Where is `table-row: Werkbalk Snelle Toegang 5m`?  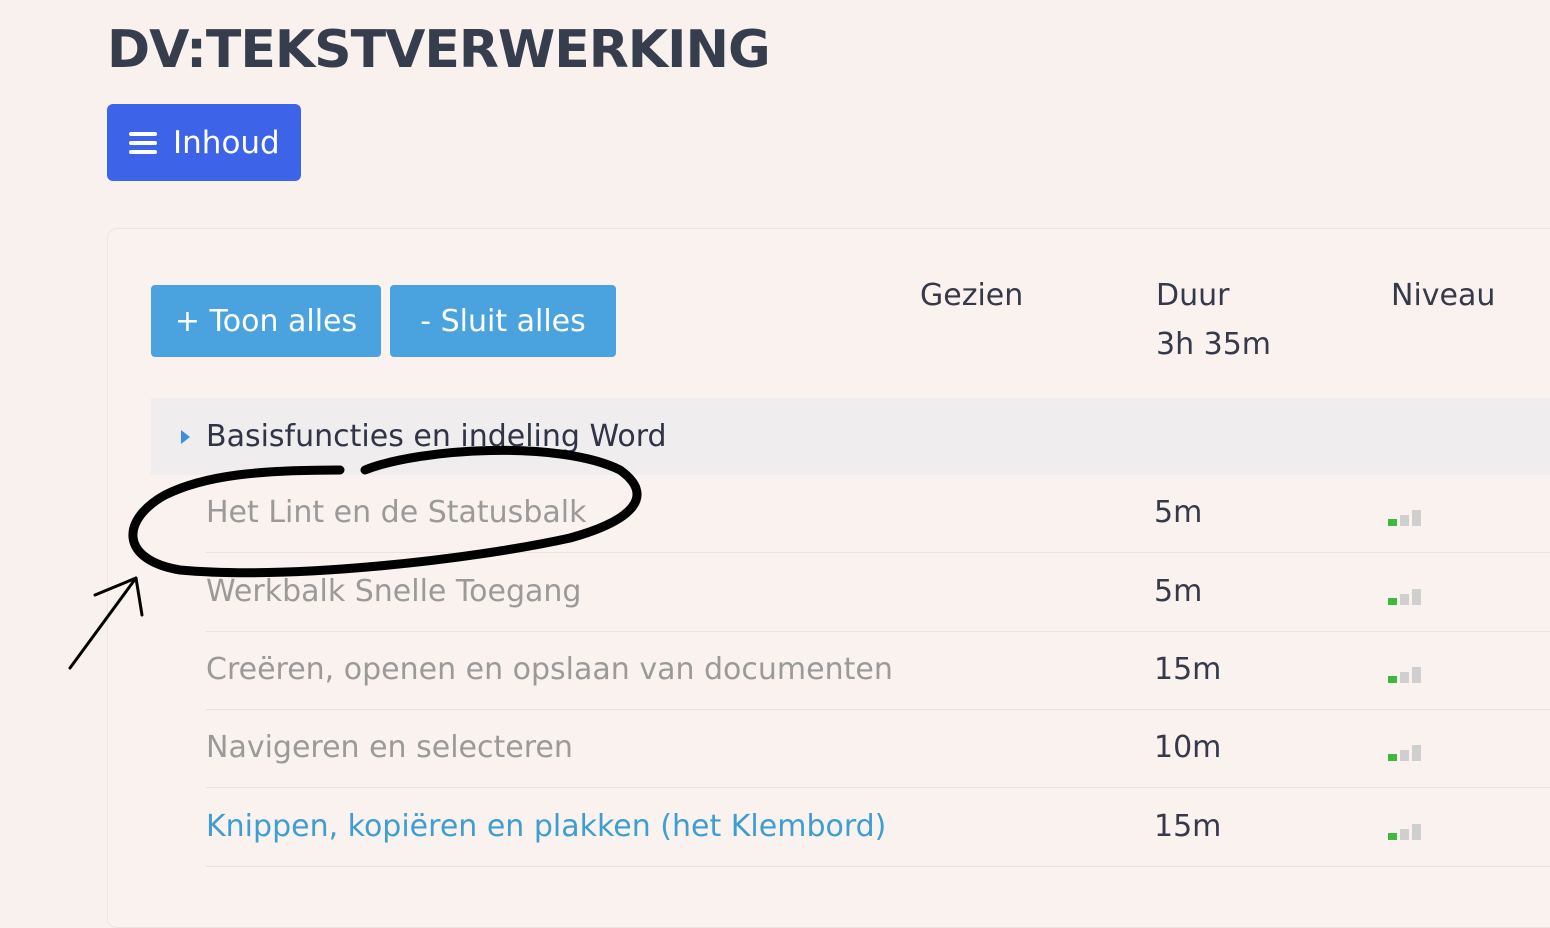 table-row: Werkbalk Snelle Toegang 5m is located at coordinates (878, 593).